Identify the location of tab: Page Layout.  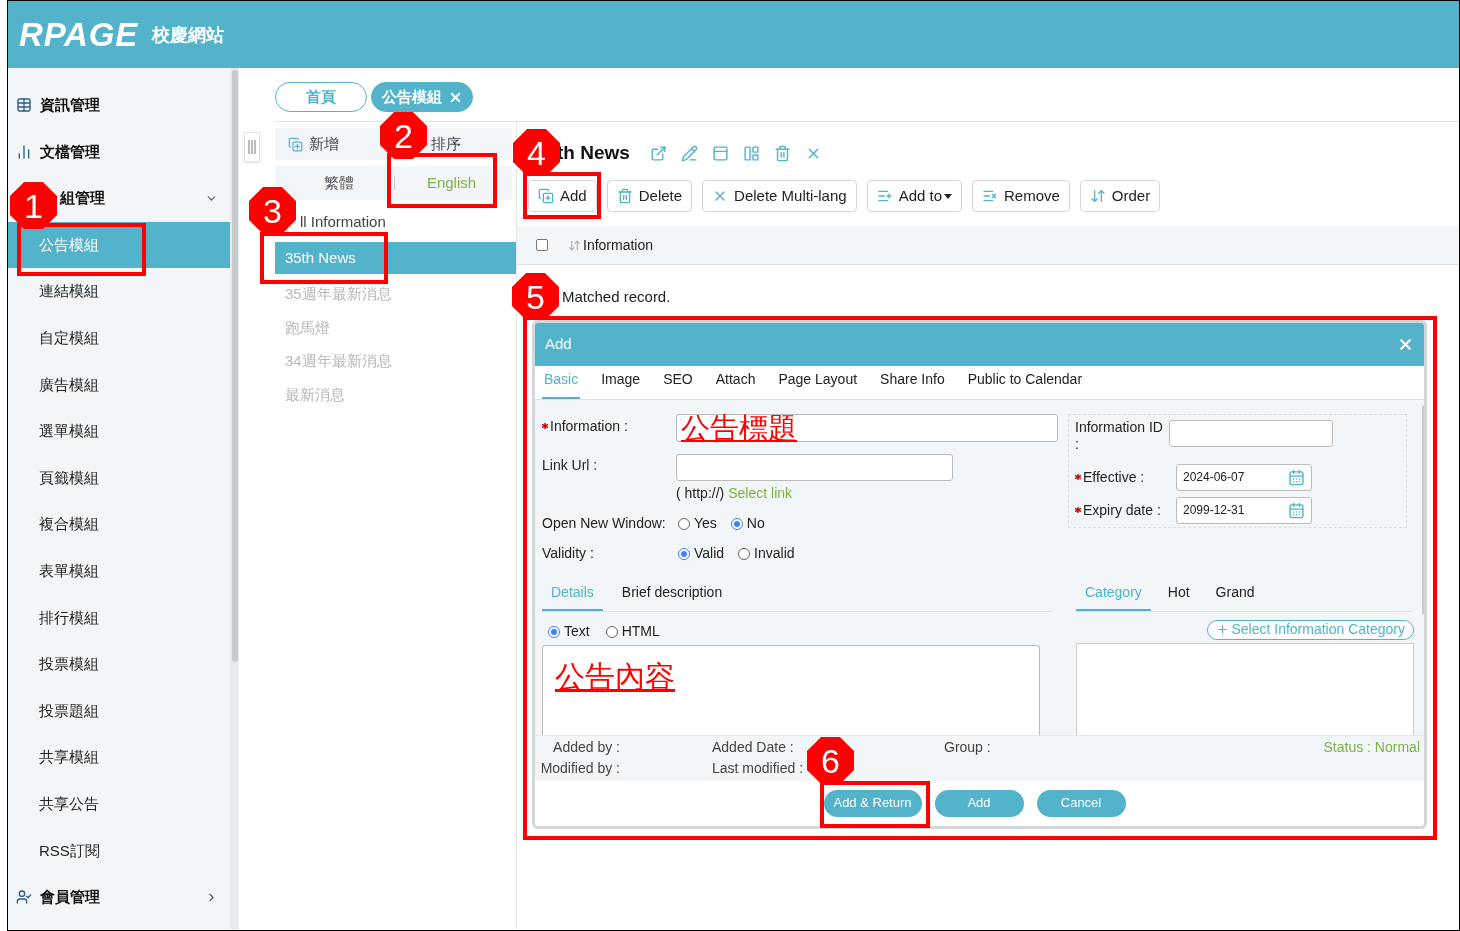
(818, 383).